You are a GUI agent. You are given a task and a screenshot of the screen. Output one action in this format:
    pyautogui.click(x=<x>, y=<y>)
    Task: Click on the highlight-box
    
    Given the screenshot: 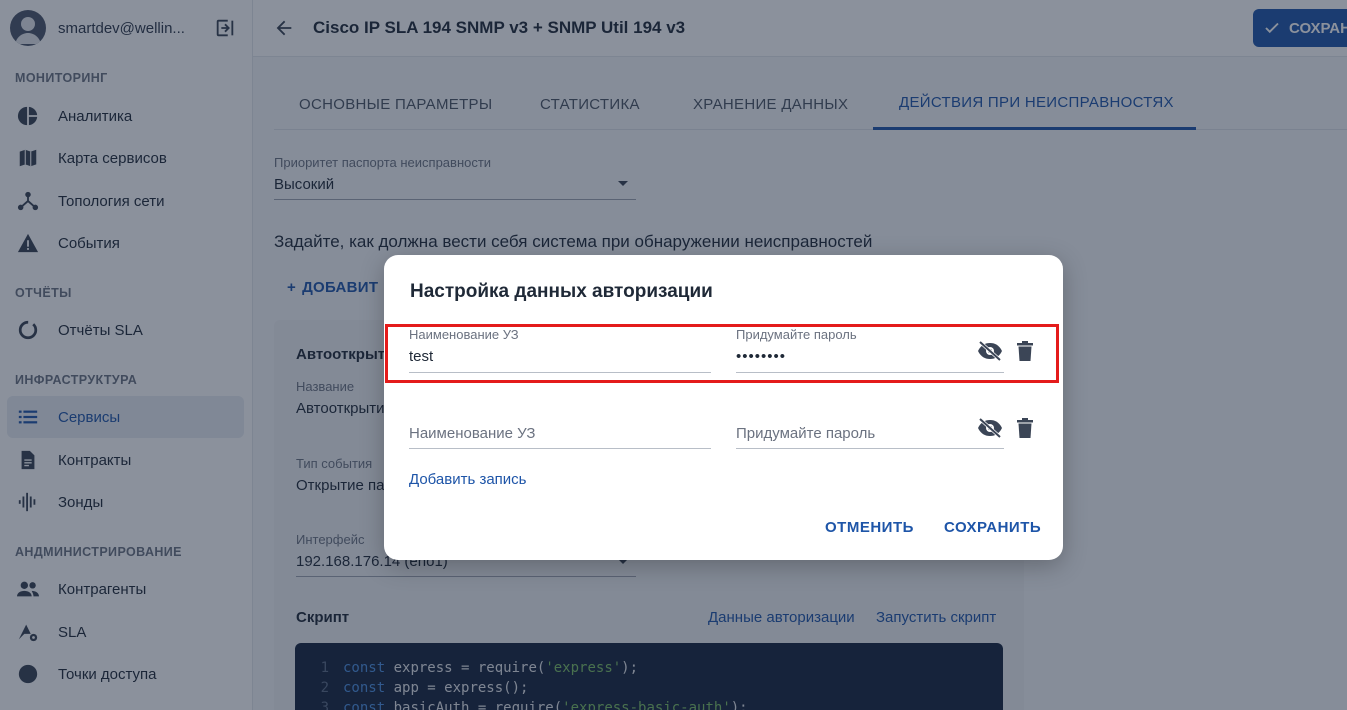 What is the action you would take?
    pyautogui.click(x=722, y=353)
    